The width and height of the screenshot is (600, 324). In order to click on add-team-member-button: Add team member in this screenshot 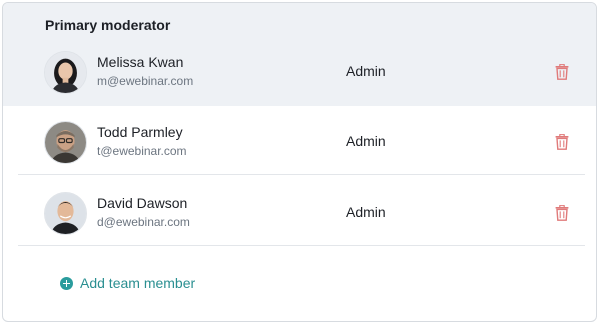, I will do `click(127, 283)`.